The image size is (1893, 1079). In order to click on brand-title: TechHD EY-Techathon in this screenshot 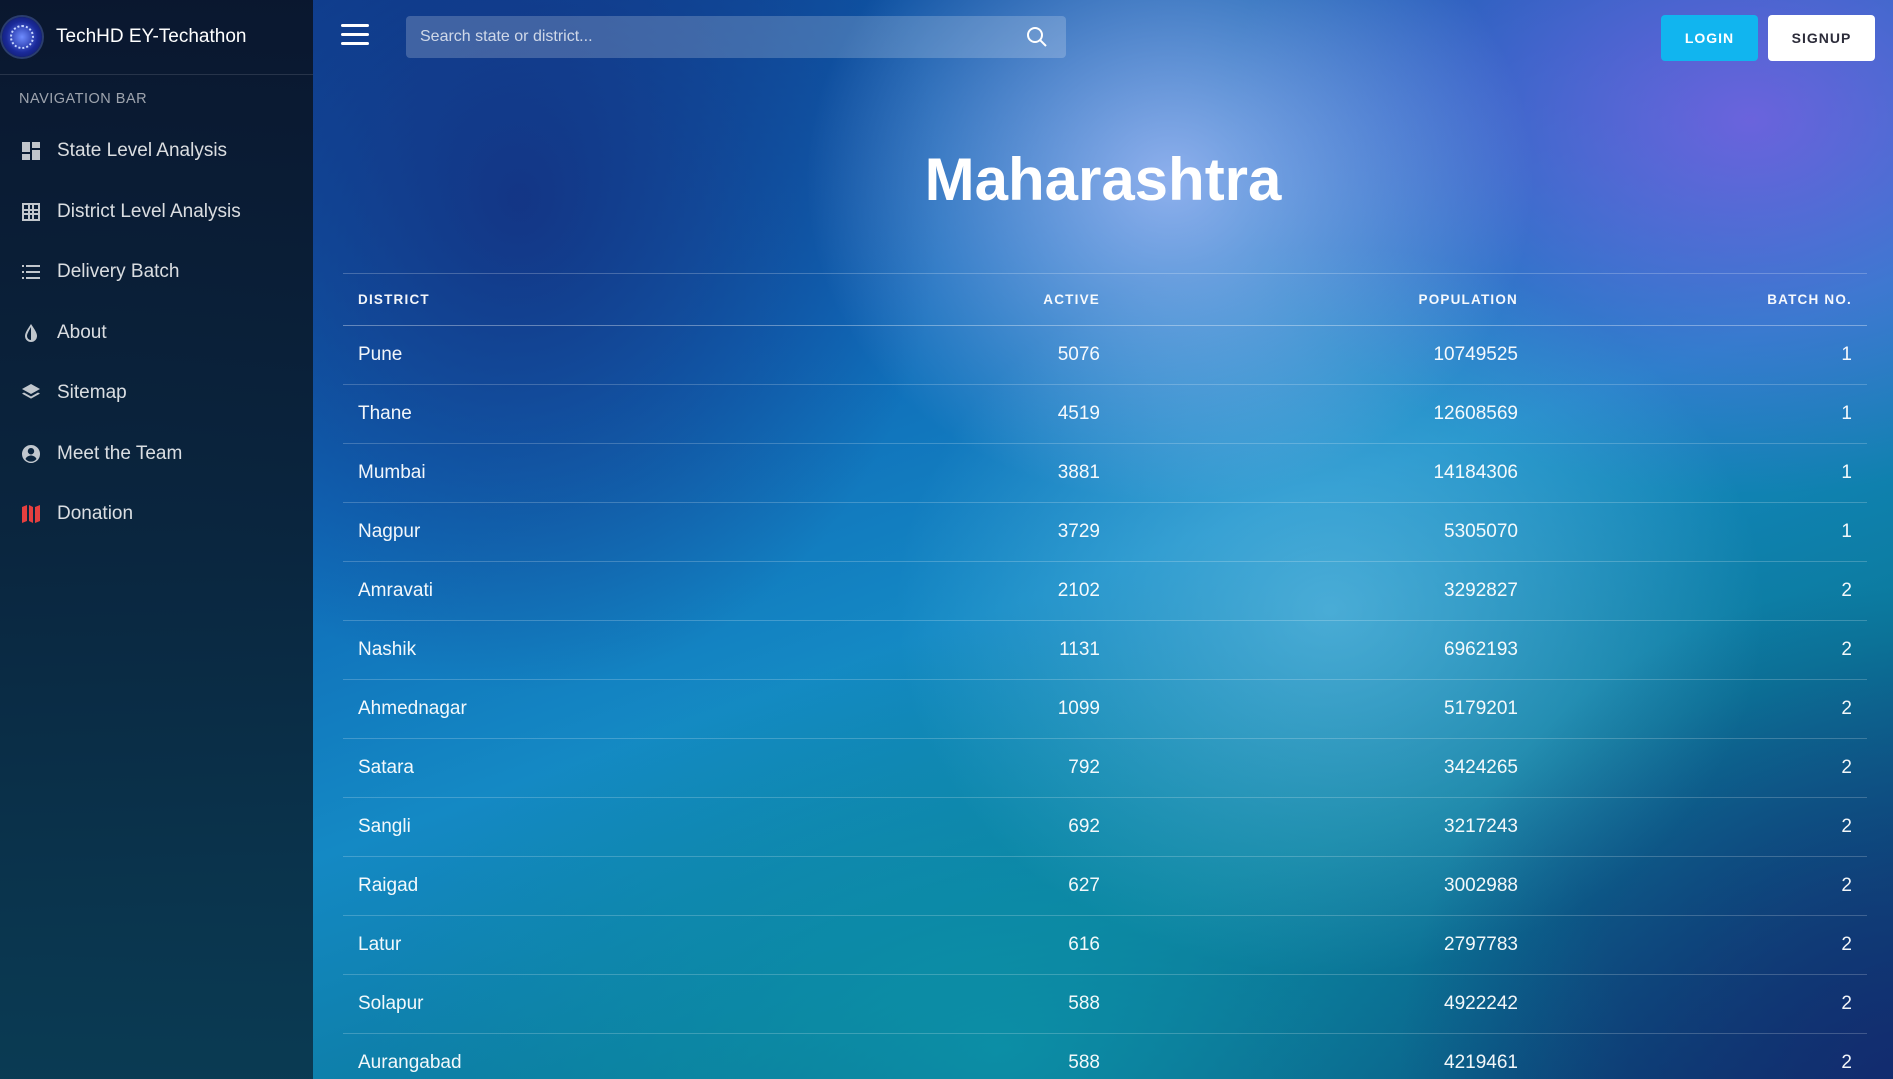, I will do `click(151, 36)`.